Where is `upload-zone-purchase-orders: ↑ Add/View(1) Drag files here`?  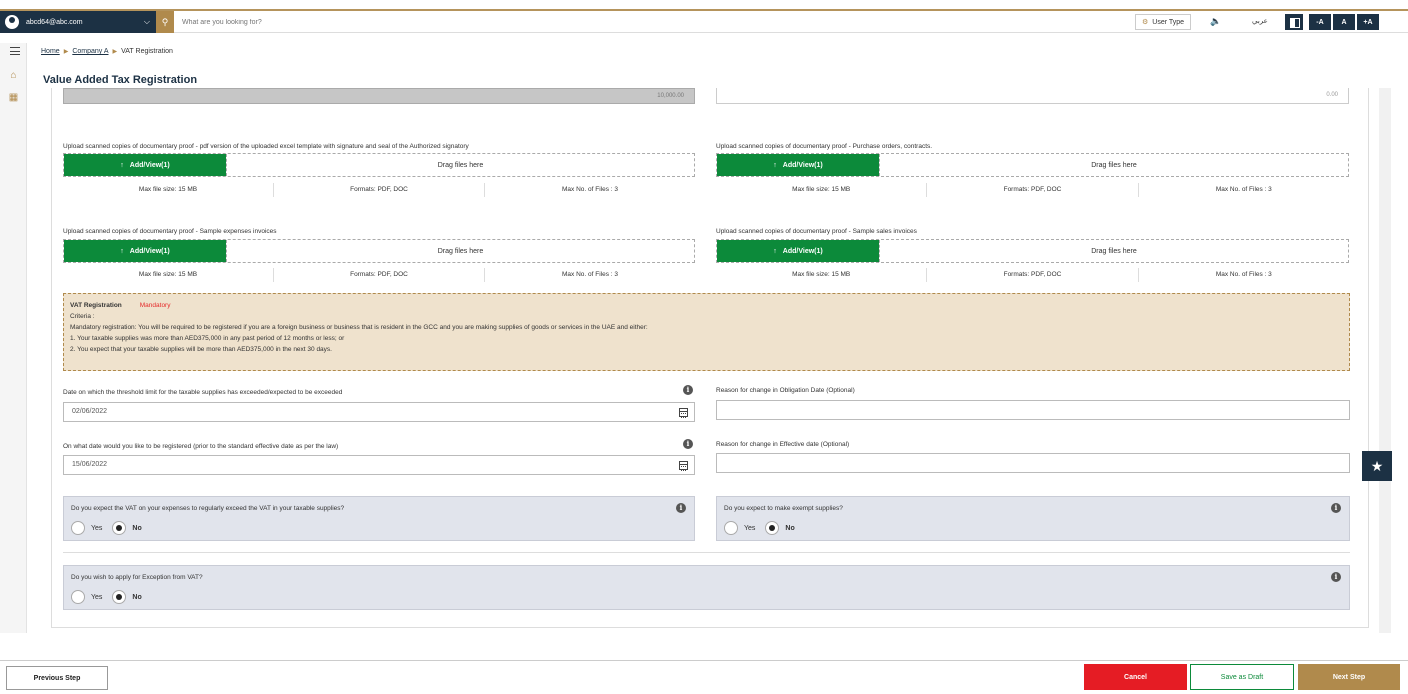 upload-zone-purchase-orders: ↑ Add/View(1) Drag files here is located at coordinates (1032, 165).